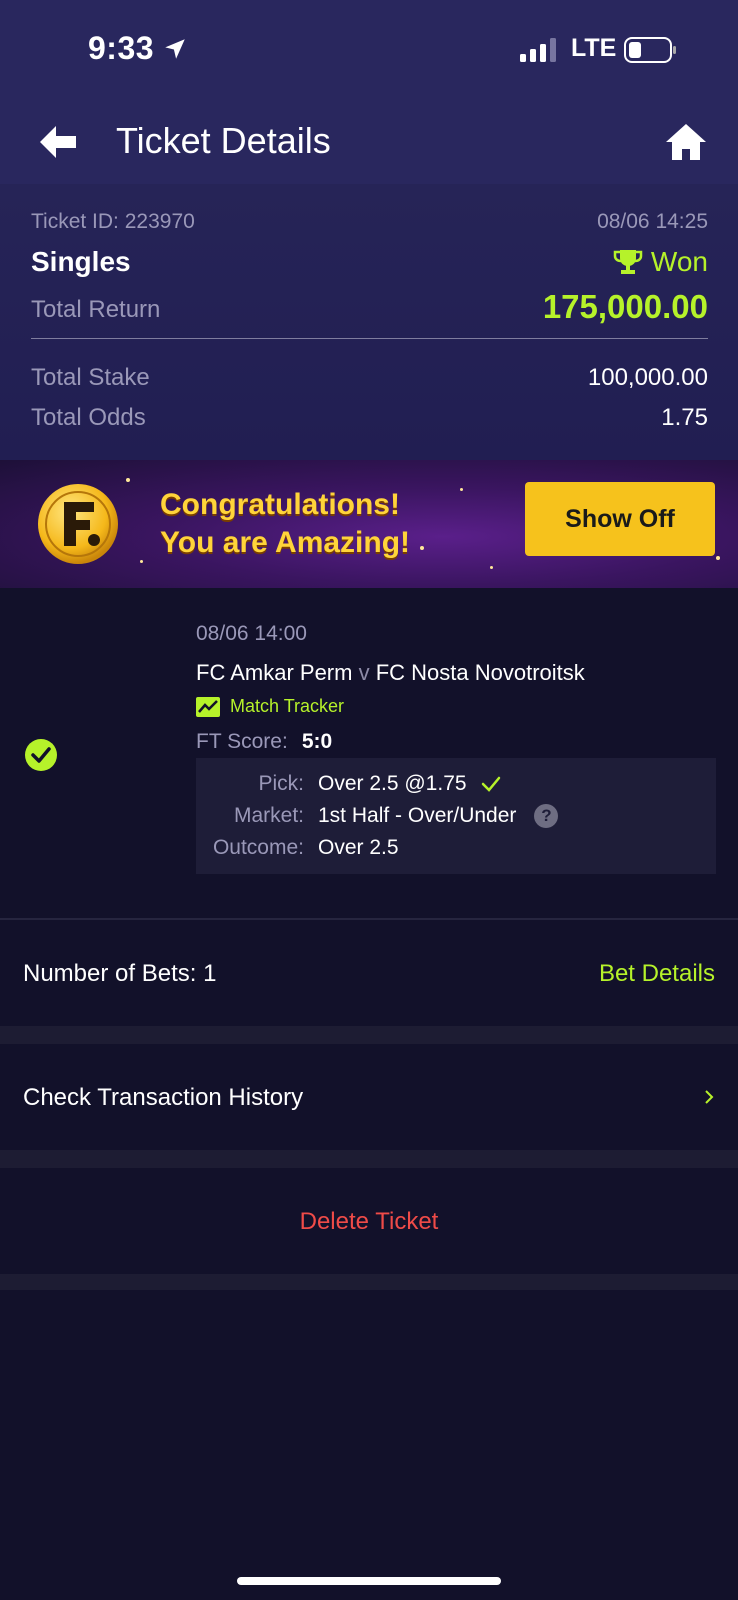 Image resolution: width=738 pixels, height=1600 pixels. I want to click on status-time: 9:33, so click(121, 48).